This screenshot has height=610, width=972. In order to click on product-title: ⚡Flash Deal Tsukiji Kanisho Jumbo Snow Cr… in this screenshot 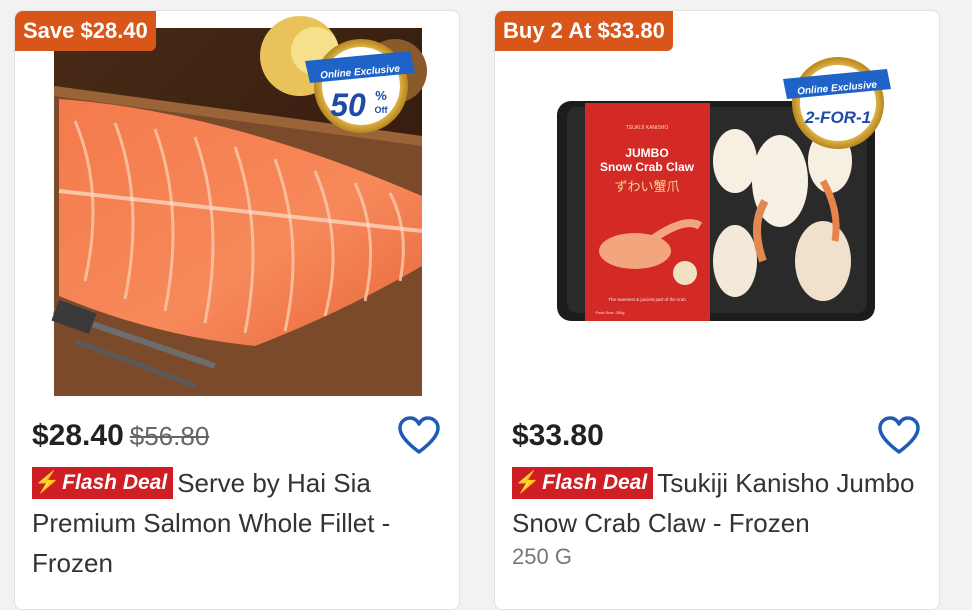, I will do `click(717, 503)`.